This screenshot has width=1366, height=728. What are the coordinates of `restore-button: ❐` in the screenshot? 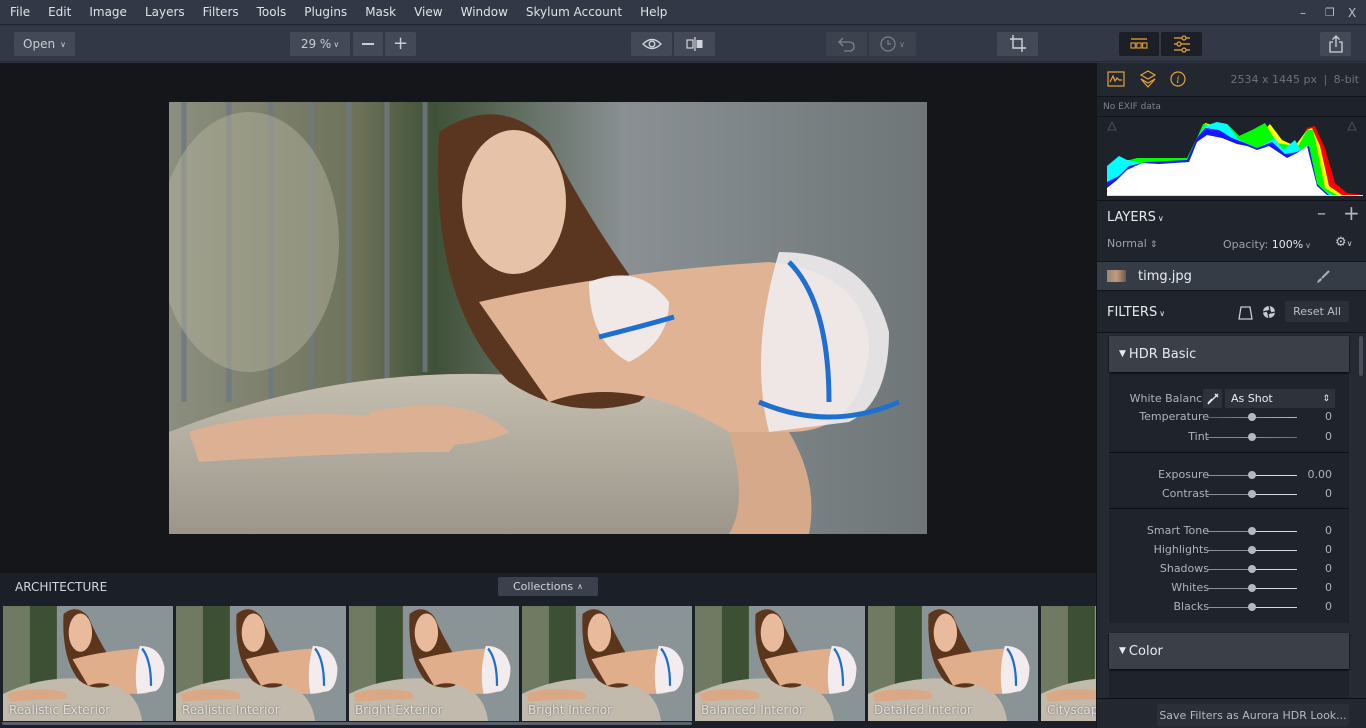 It's located at (1330, 12).